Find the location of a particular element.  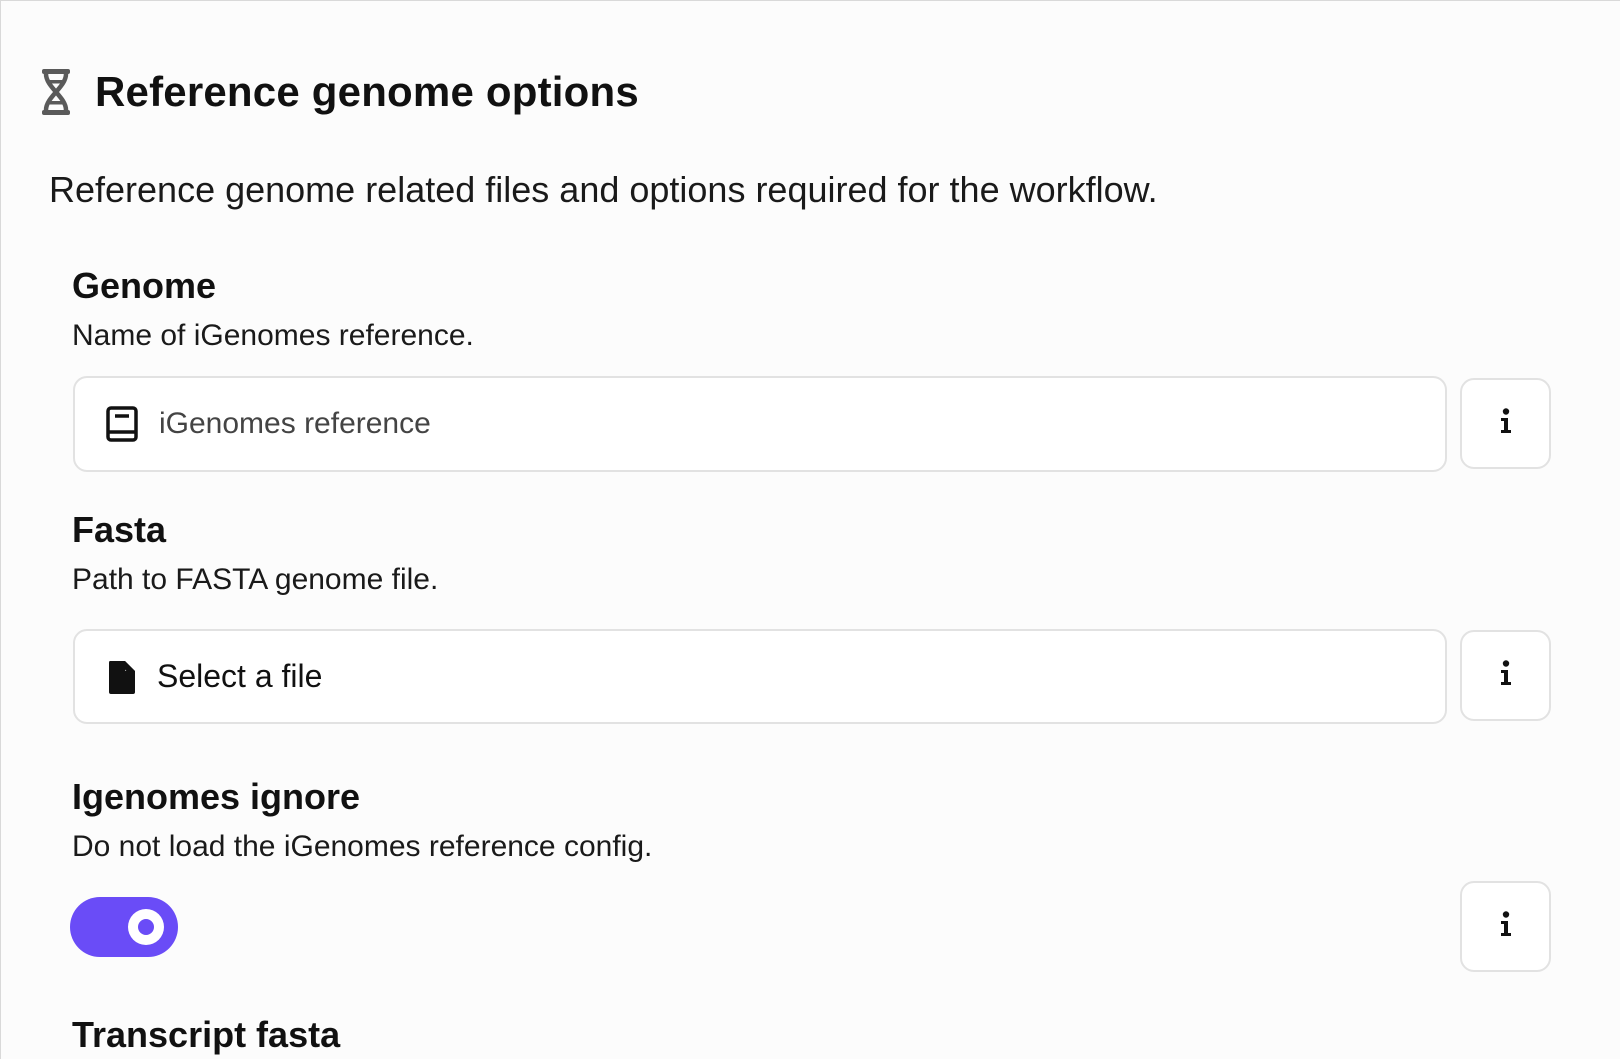

genome-info-button is located at coordinates (1505, 423).